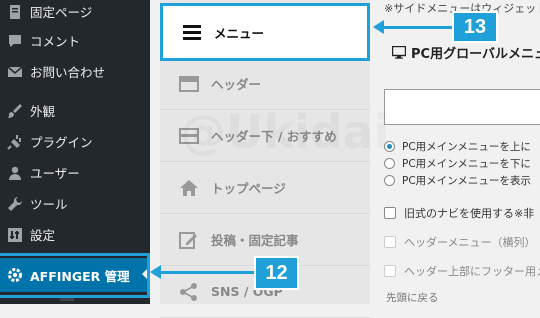  What do you see at coordinates (75, 203) in the screenshot?
I see `sidebar-item-tools: ツール` at bounding box center [75, 203].